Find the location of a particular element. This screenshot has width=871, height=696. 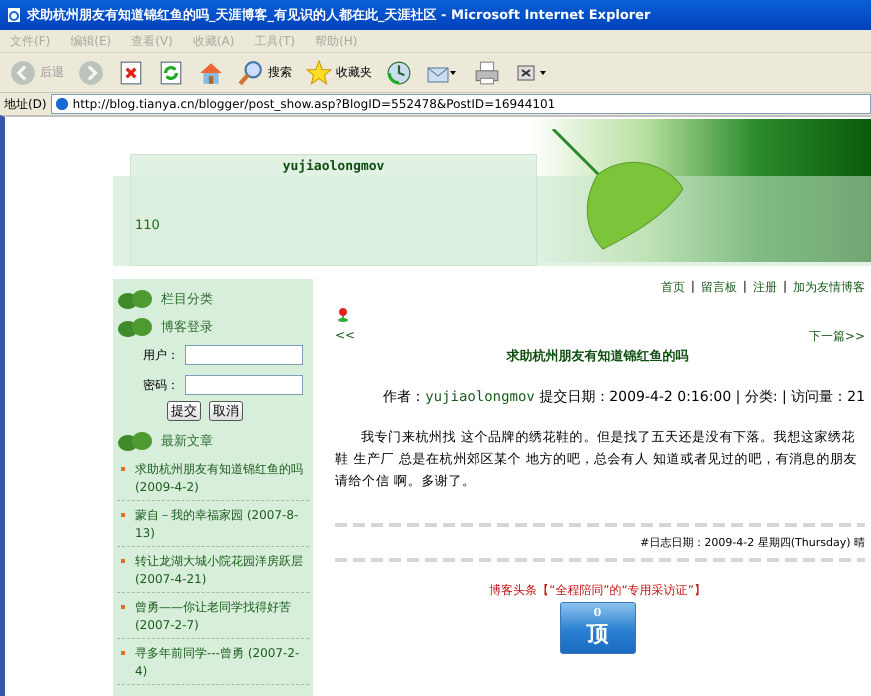

password-label: 密码： is located at coordinates (160, 385).